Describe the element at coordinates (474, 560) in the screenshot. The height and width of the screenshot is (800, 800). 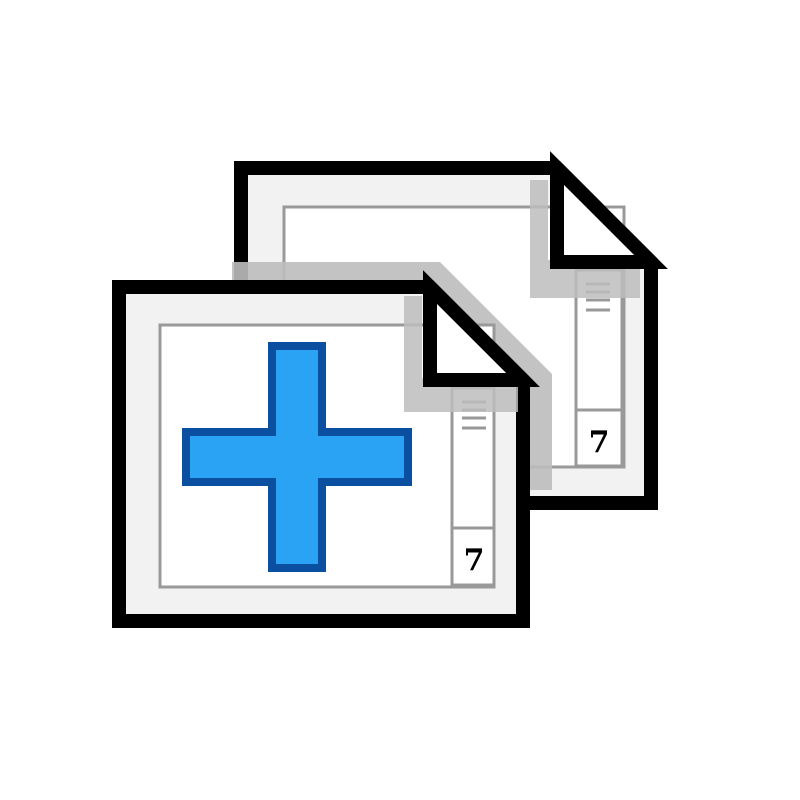
I see `front-page-number: 7` at that location.